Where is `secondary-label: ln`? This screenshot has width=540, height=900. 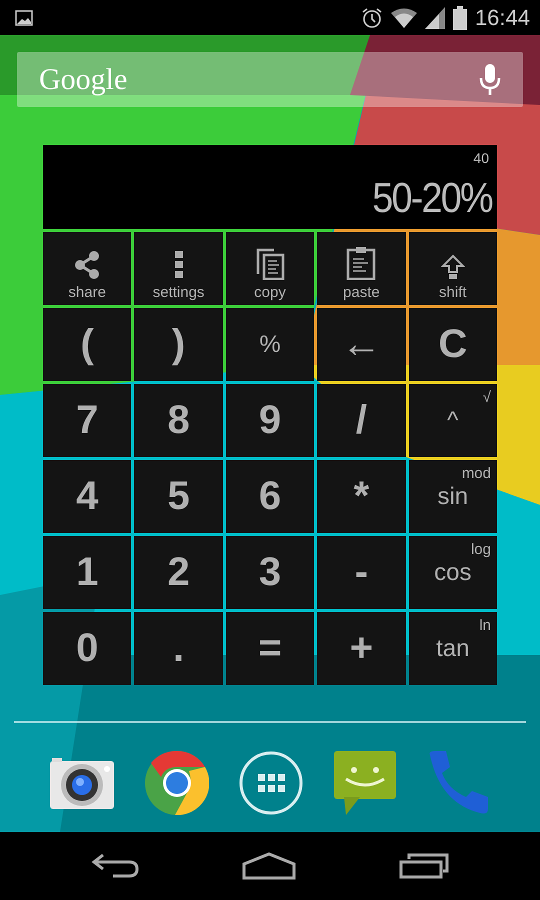 secondary-label: ln is located at coordinates (485, 625).